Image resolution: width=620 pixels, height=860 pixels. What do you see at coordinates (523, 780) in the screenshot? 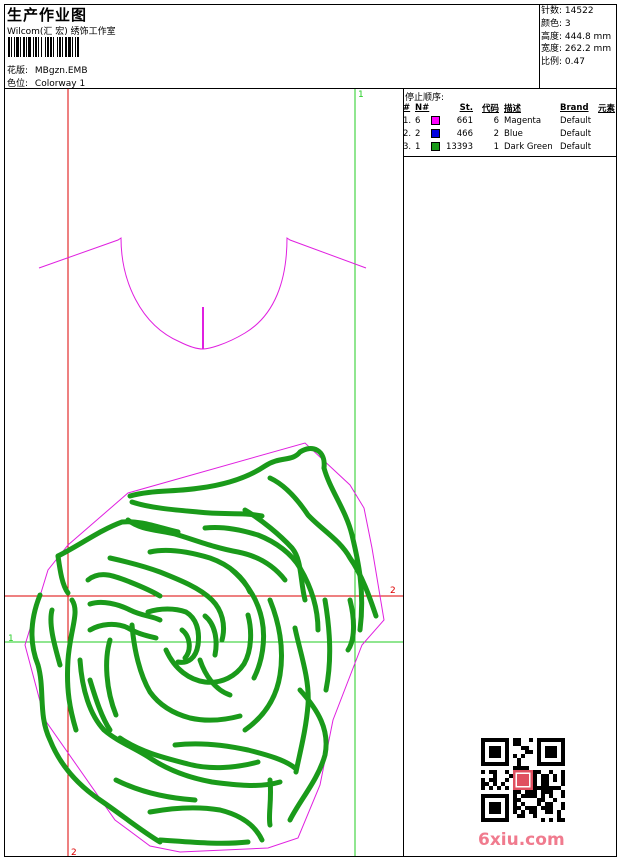
I see `qr-code-icon` at bounding box center [523, 780].